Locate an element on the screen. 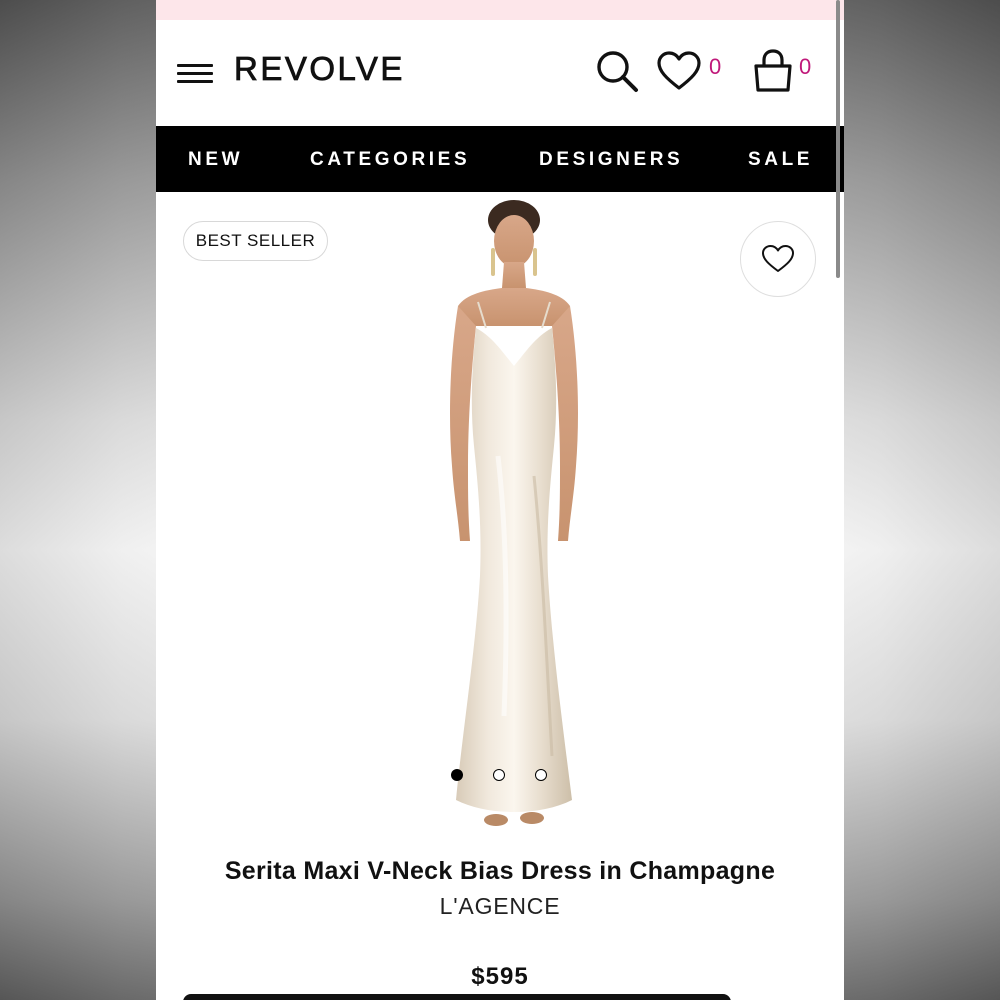 This screenshot has width=1000, height=1000. product-brand: L'AGENCE is located at coordinates (500, 906).